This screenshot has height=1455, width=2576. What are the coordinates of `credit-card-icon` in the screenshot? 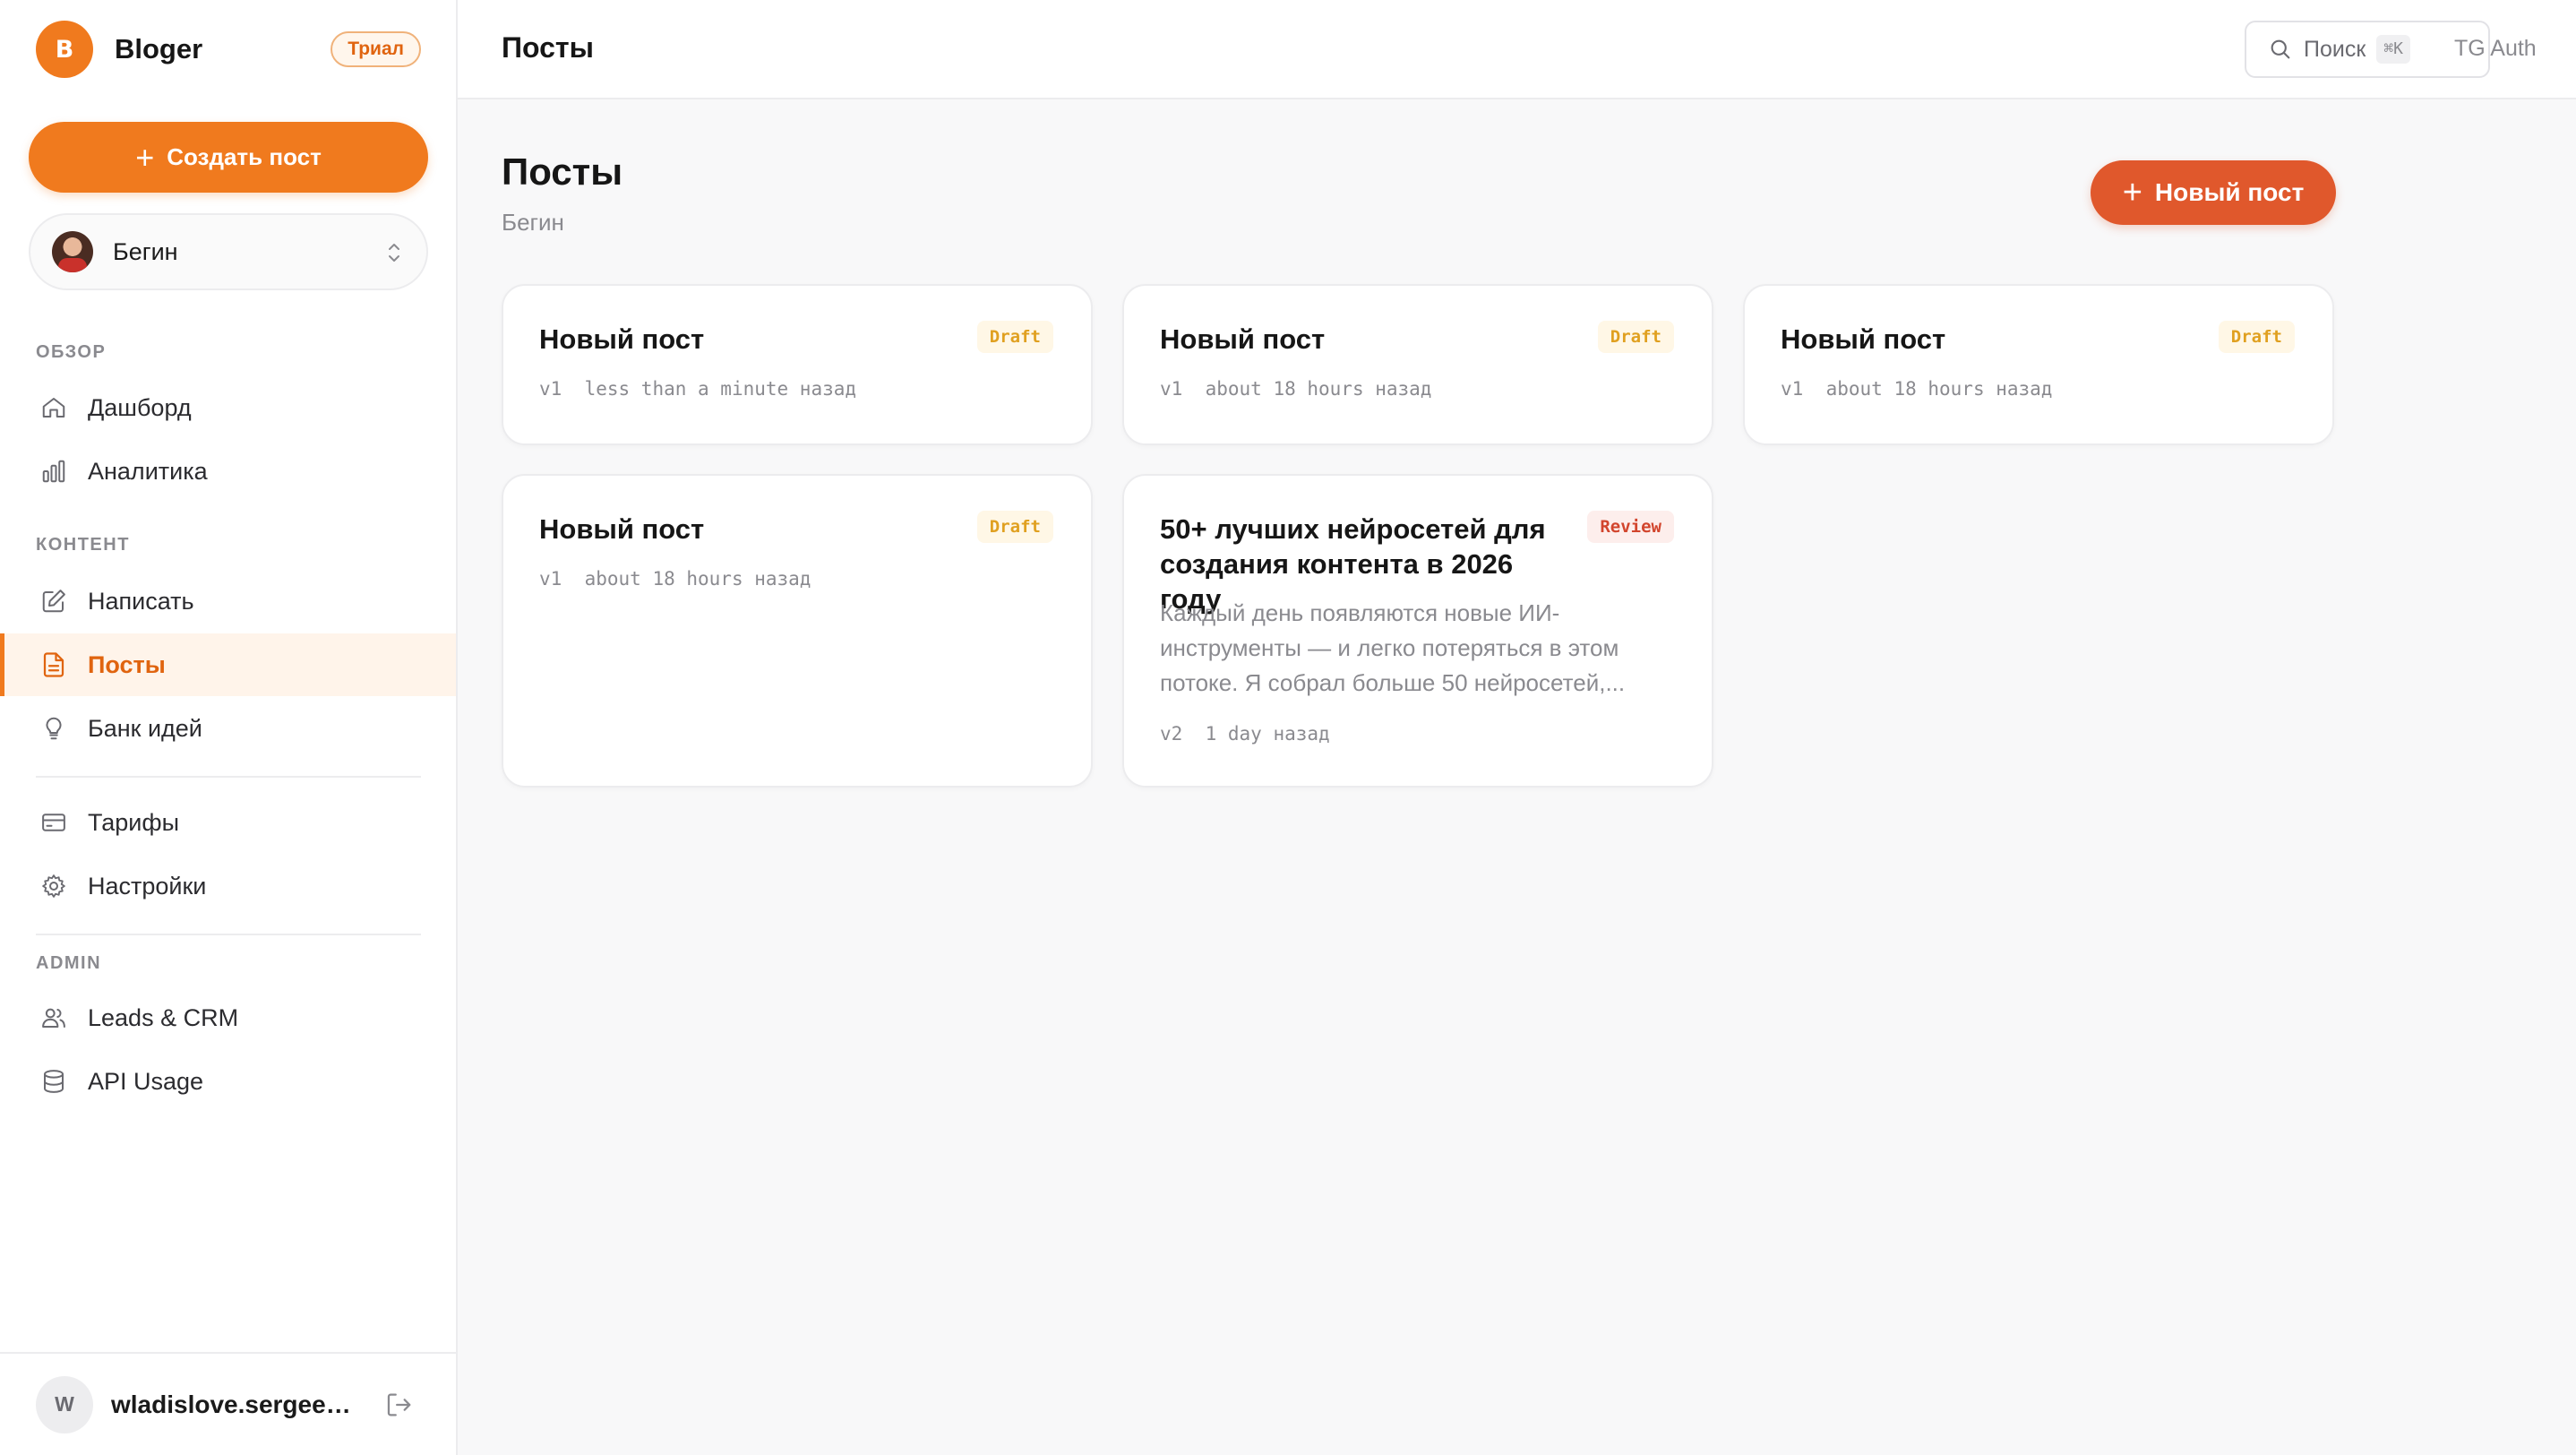 It's located at (53, 822).